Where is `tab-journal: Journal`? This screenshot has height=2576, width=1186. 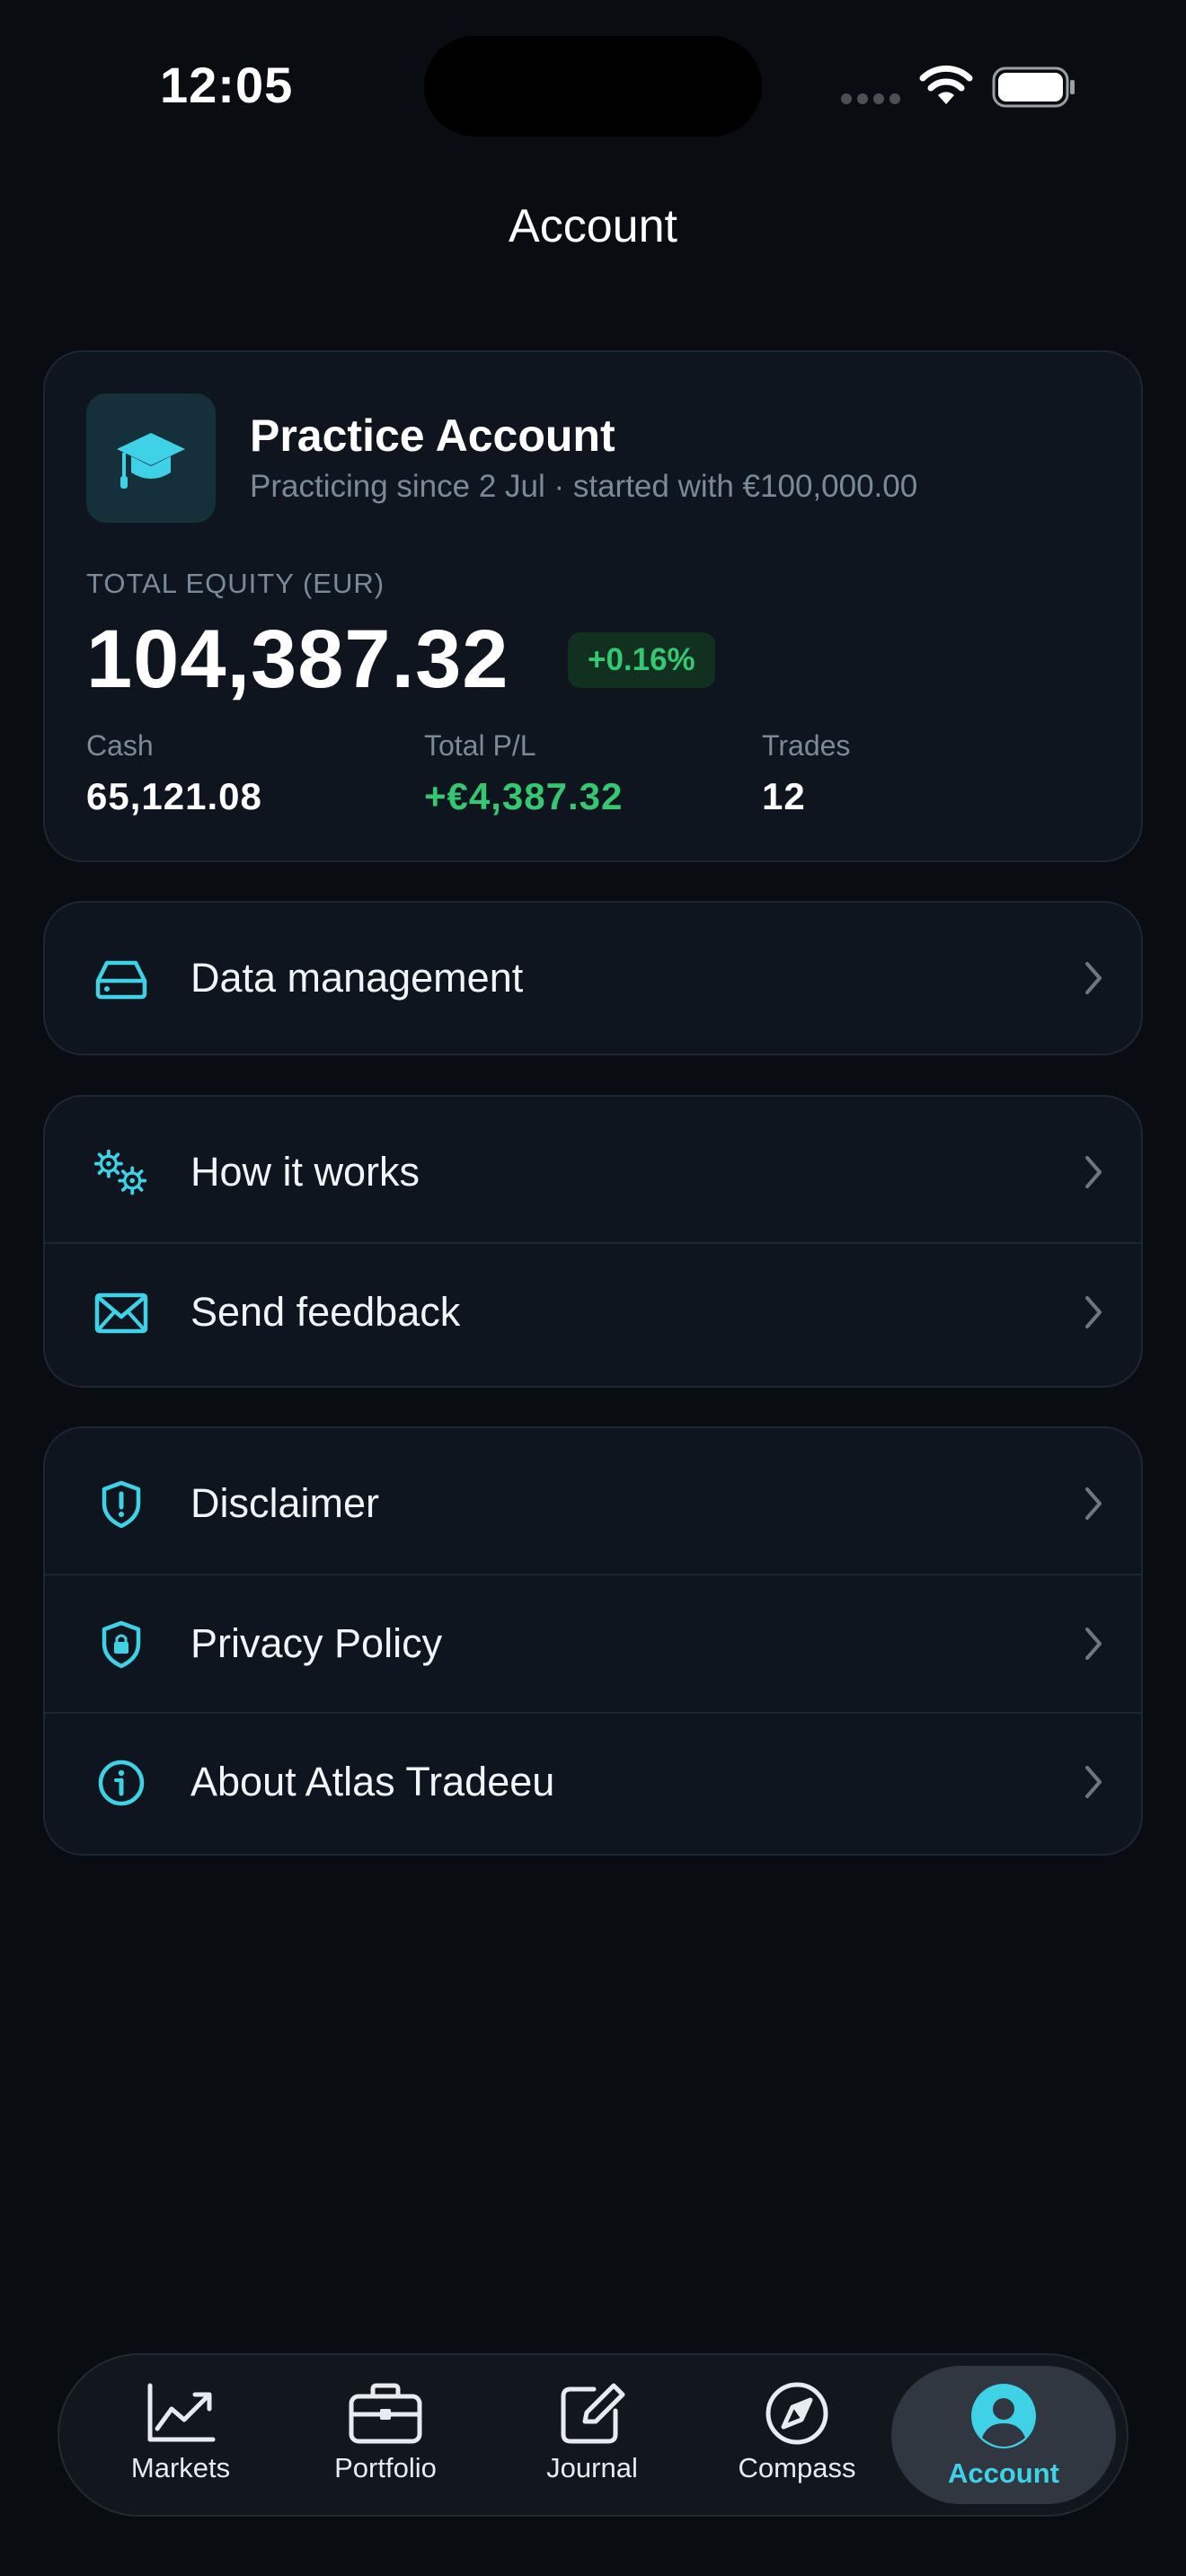 tab-journal: Journal is located at coordinates (592, 2435).